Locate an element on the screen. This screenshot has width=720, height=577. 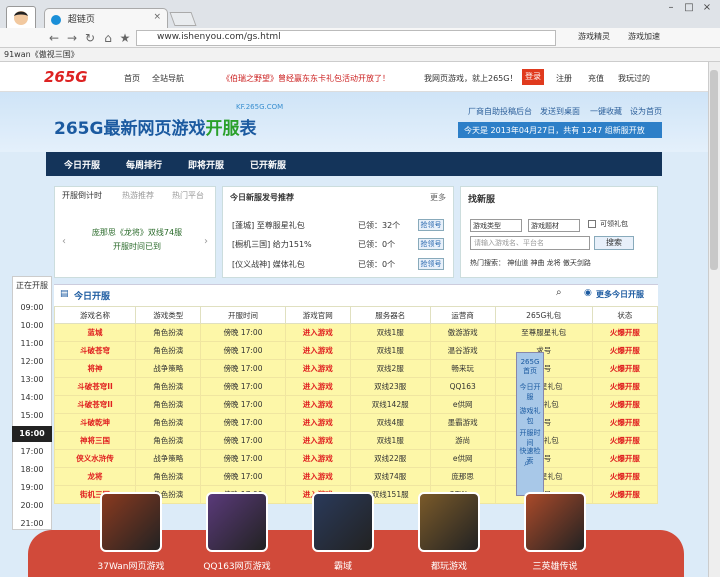
reload-icon: ↻ is located at coordinates (90, 38).